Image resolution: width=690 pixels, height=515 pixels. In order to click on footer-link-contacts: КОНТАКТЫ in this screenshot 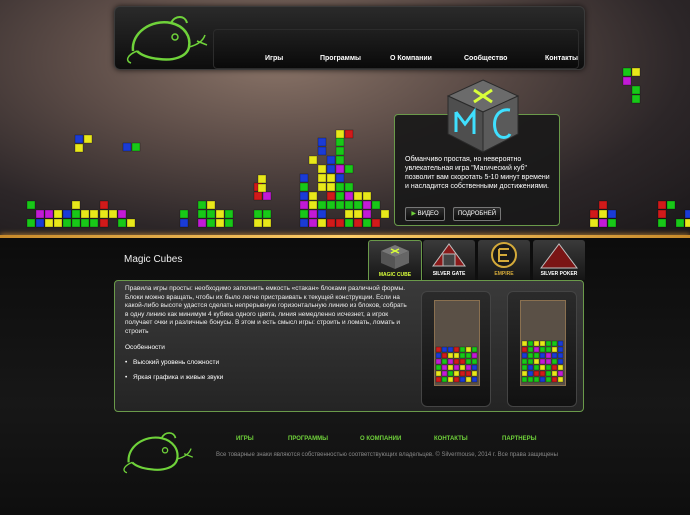, I will do `click(451, 439)`.